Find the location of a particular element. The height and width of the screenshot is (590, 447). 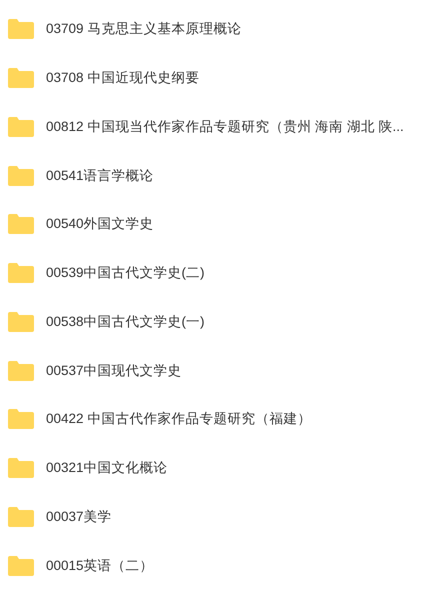

folder-name: 03709 马克思主义基本原理概论 is located at coordinates (144, 29).